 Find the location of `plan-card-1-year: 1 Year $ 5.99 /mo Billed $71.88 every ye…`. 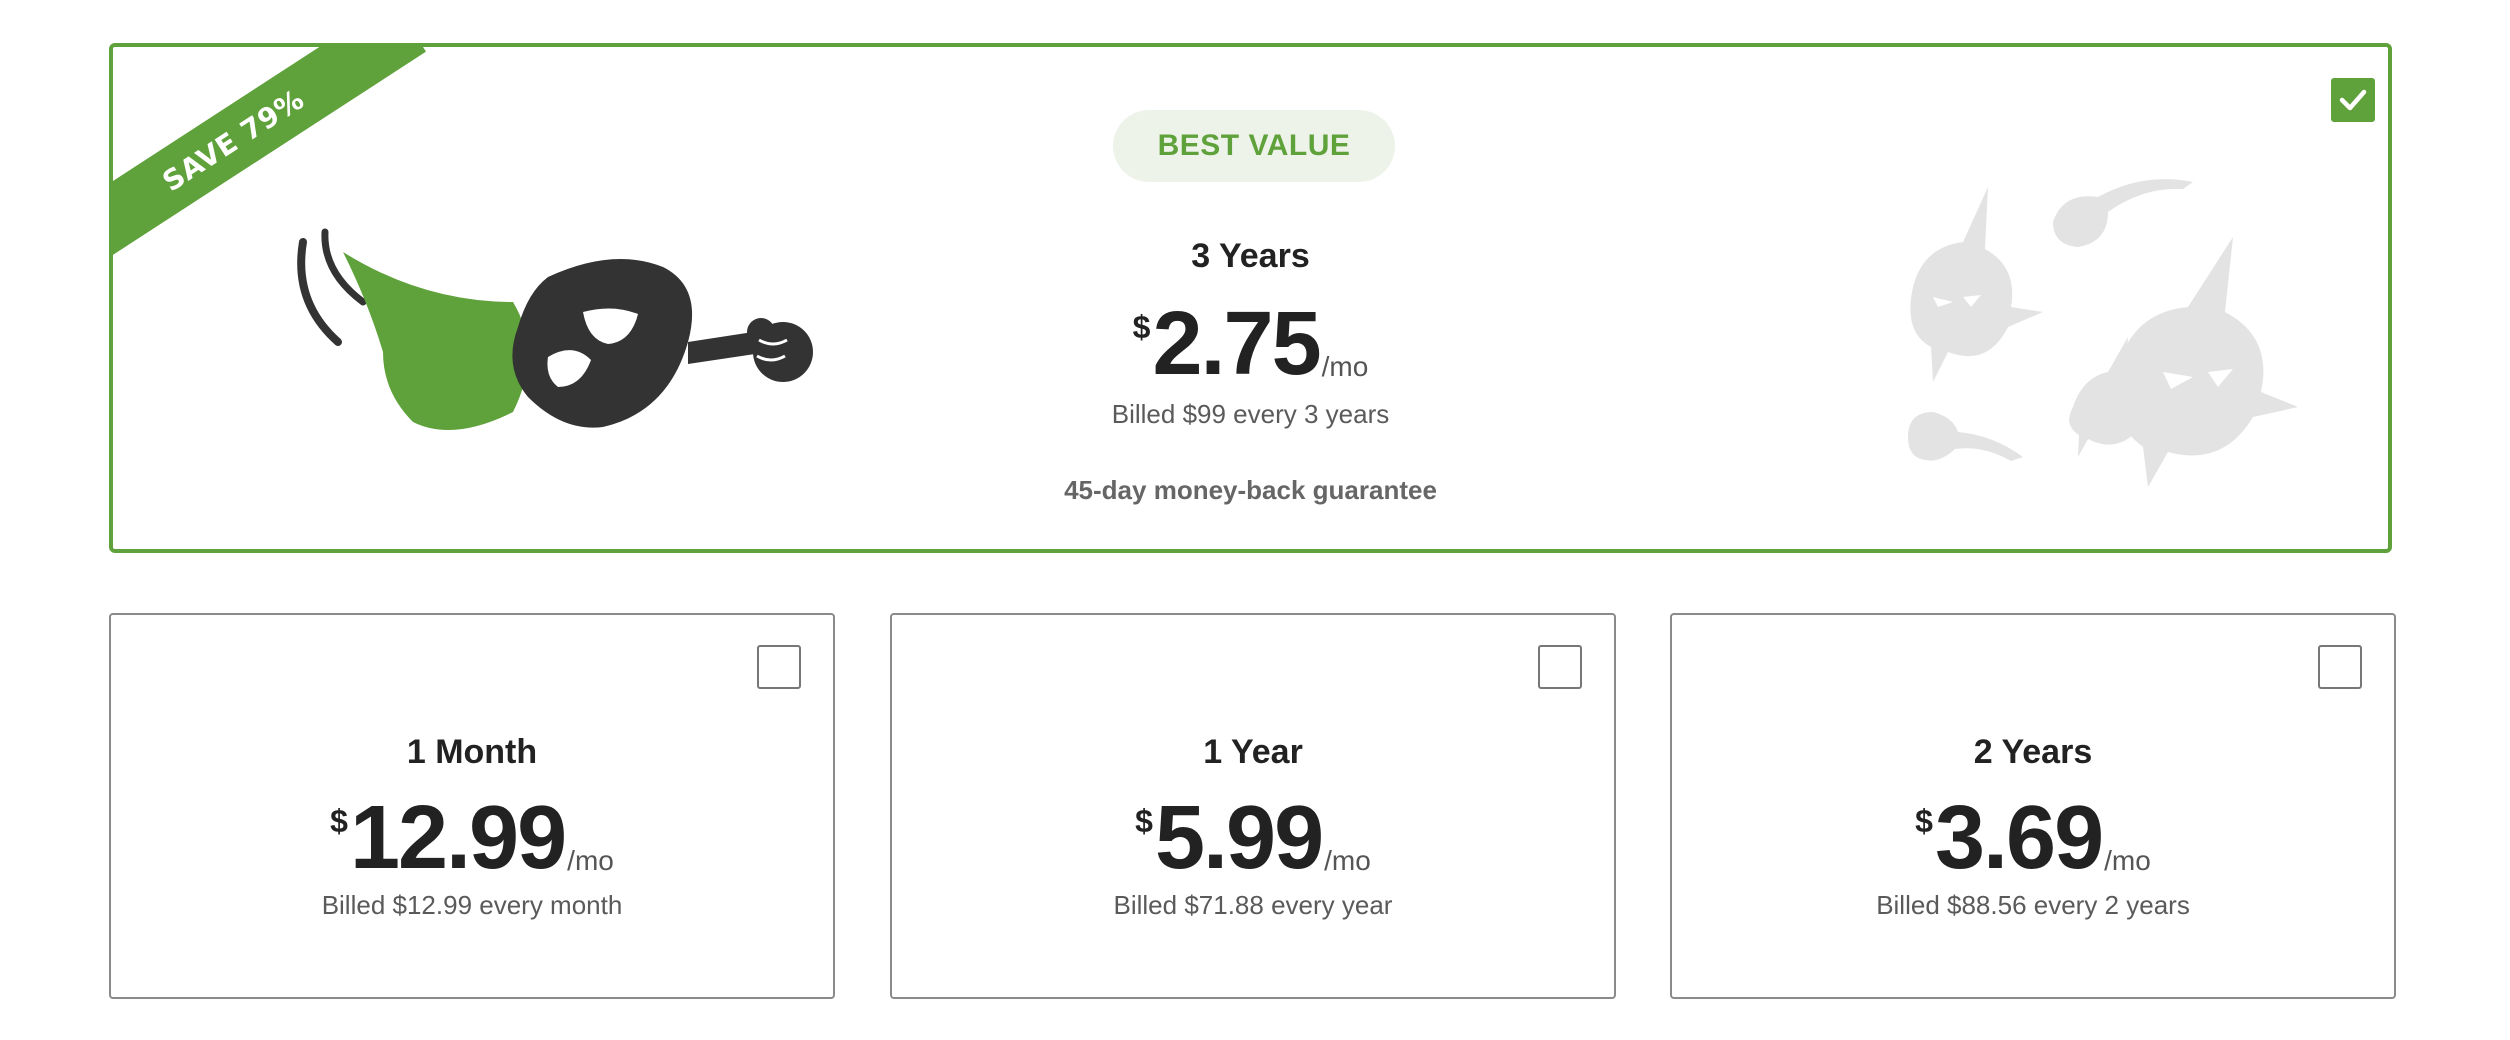

plan-card-1-year: 1 Year $ 5.99 /mo Billed $71.88 every ye… is located at coordinates (1253, 806).